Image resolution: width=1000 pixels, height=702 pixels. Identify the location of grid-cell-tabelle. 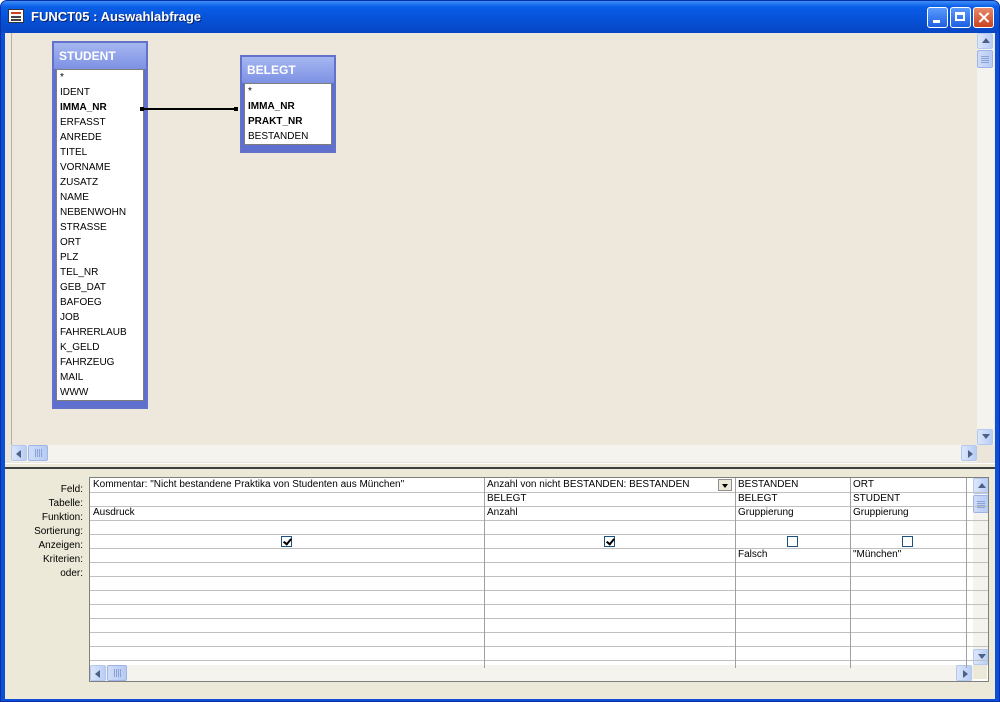
(279, 499).